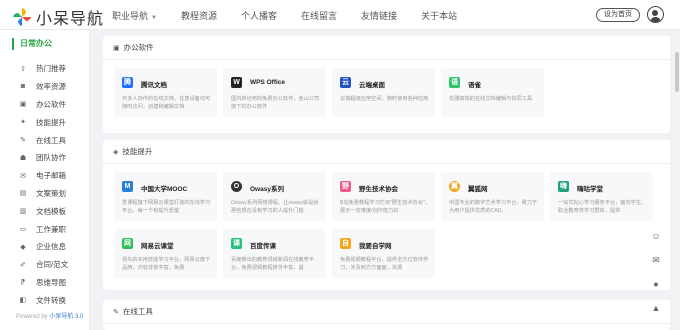 The image size is (680, 330). What do you see at coordinates (274, 253) in the screenshot?
I see `site-card: 课 百度传课 百度推出的教育领域新闻在线教育平台，免费视频教程搜寻丰富，基` at bounding box center [274, 253].